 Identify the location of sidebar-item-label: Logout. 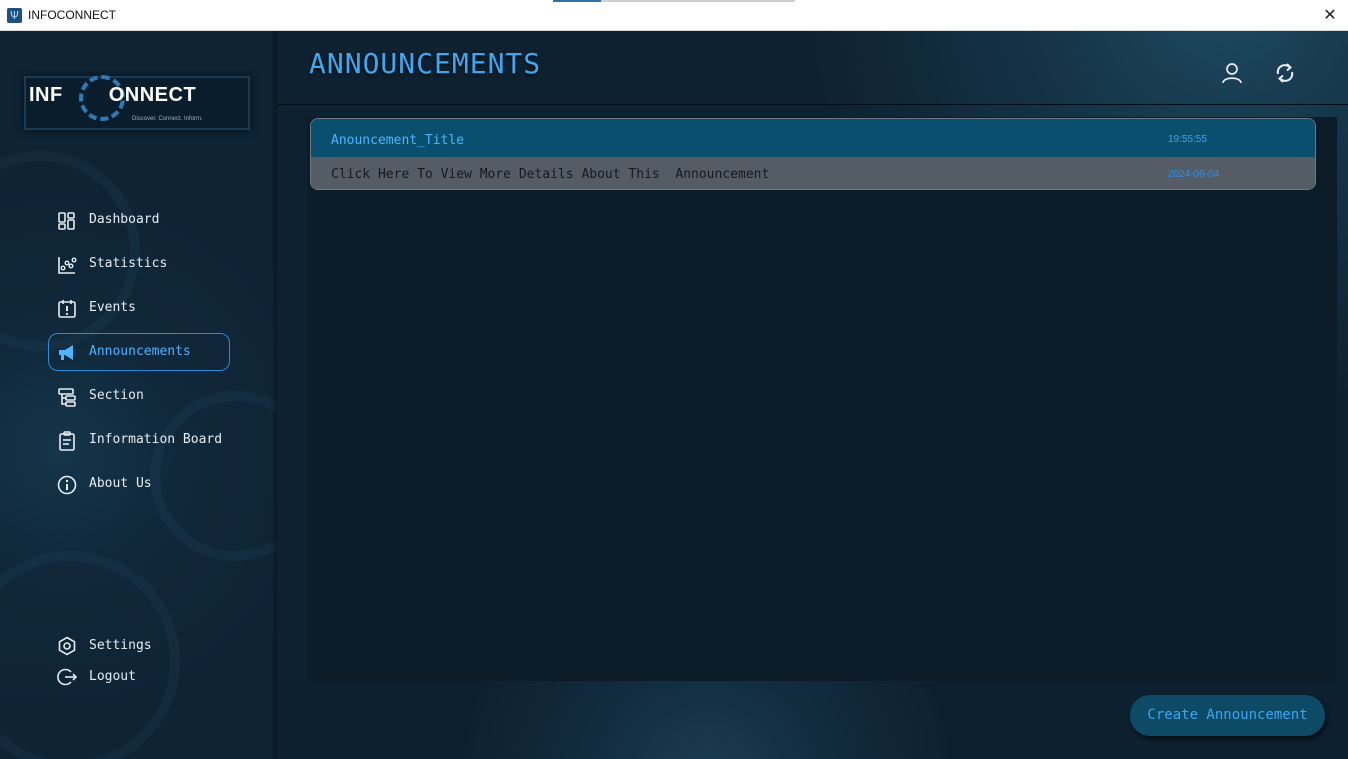
(112, 676).